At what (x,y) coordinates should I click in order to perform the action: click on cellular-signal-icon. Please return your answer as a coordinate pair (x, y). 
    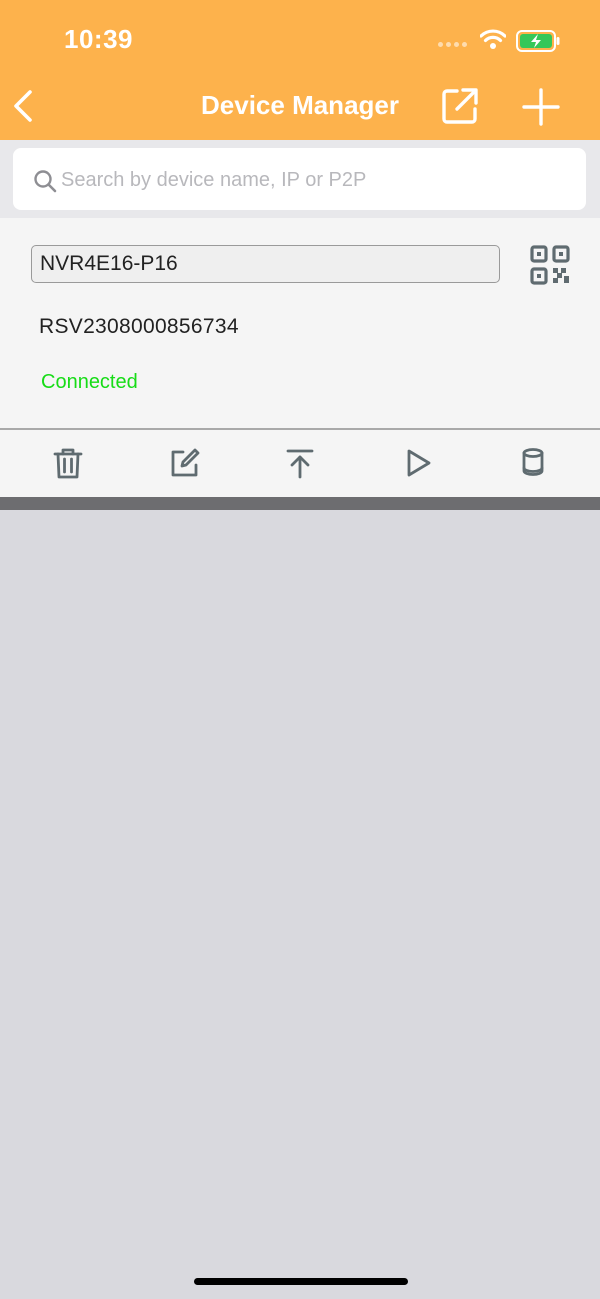
    Looking at the image, I should click on (454, 44).